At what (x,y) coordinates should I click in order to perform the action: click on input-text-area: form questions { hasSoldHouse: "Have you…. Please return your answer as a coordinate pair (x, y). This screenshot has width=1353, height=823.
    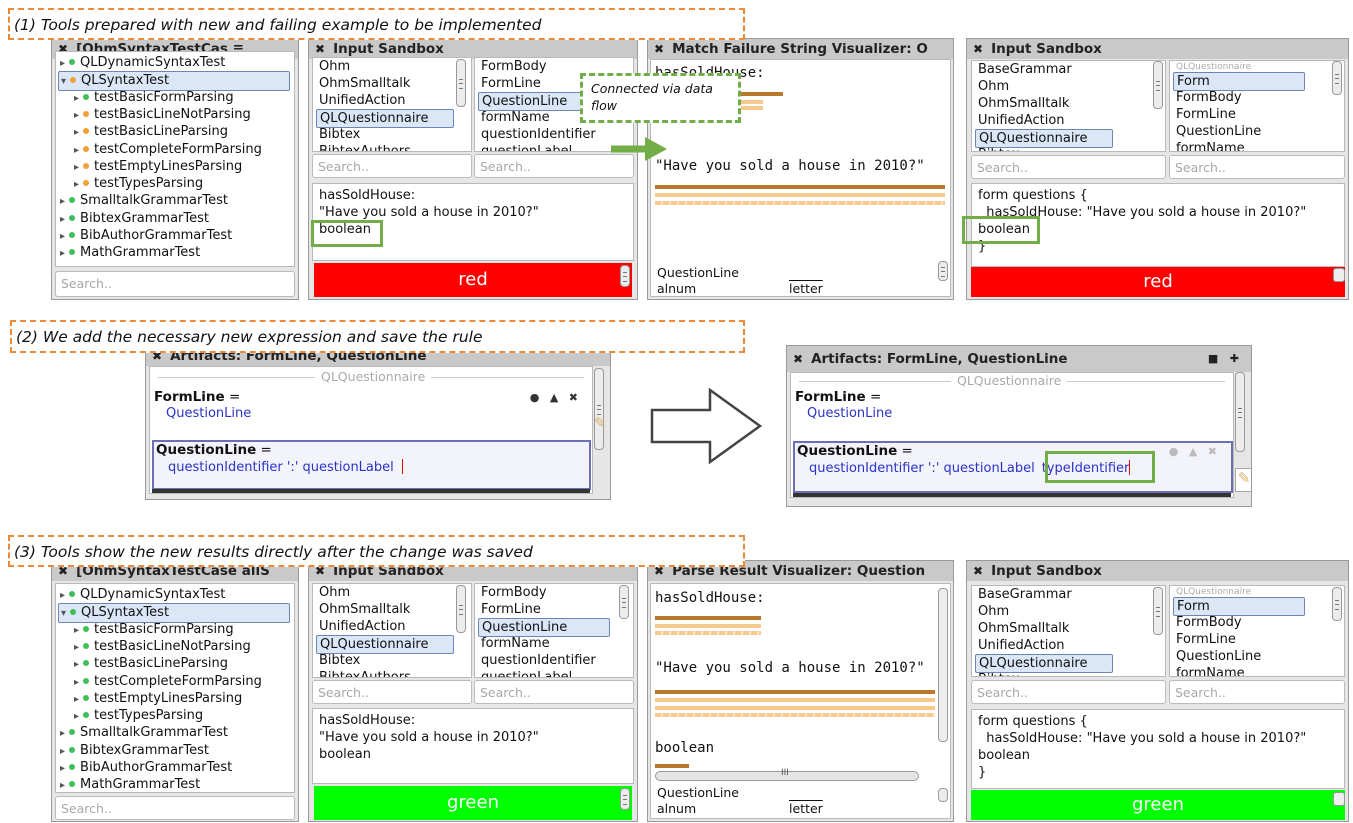
    Looking at the image, I should click on (1158, 749).